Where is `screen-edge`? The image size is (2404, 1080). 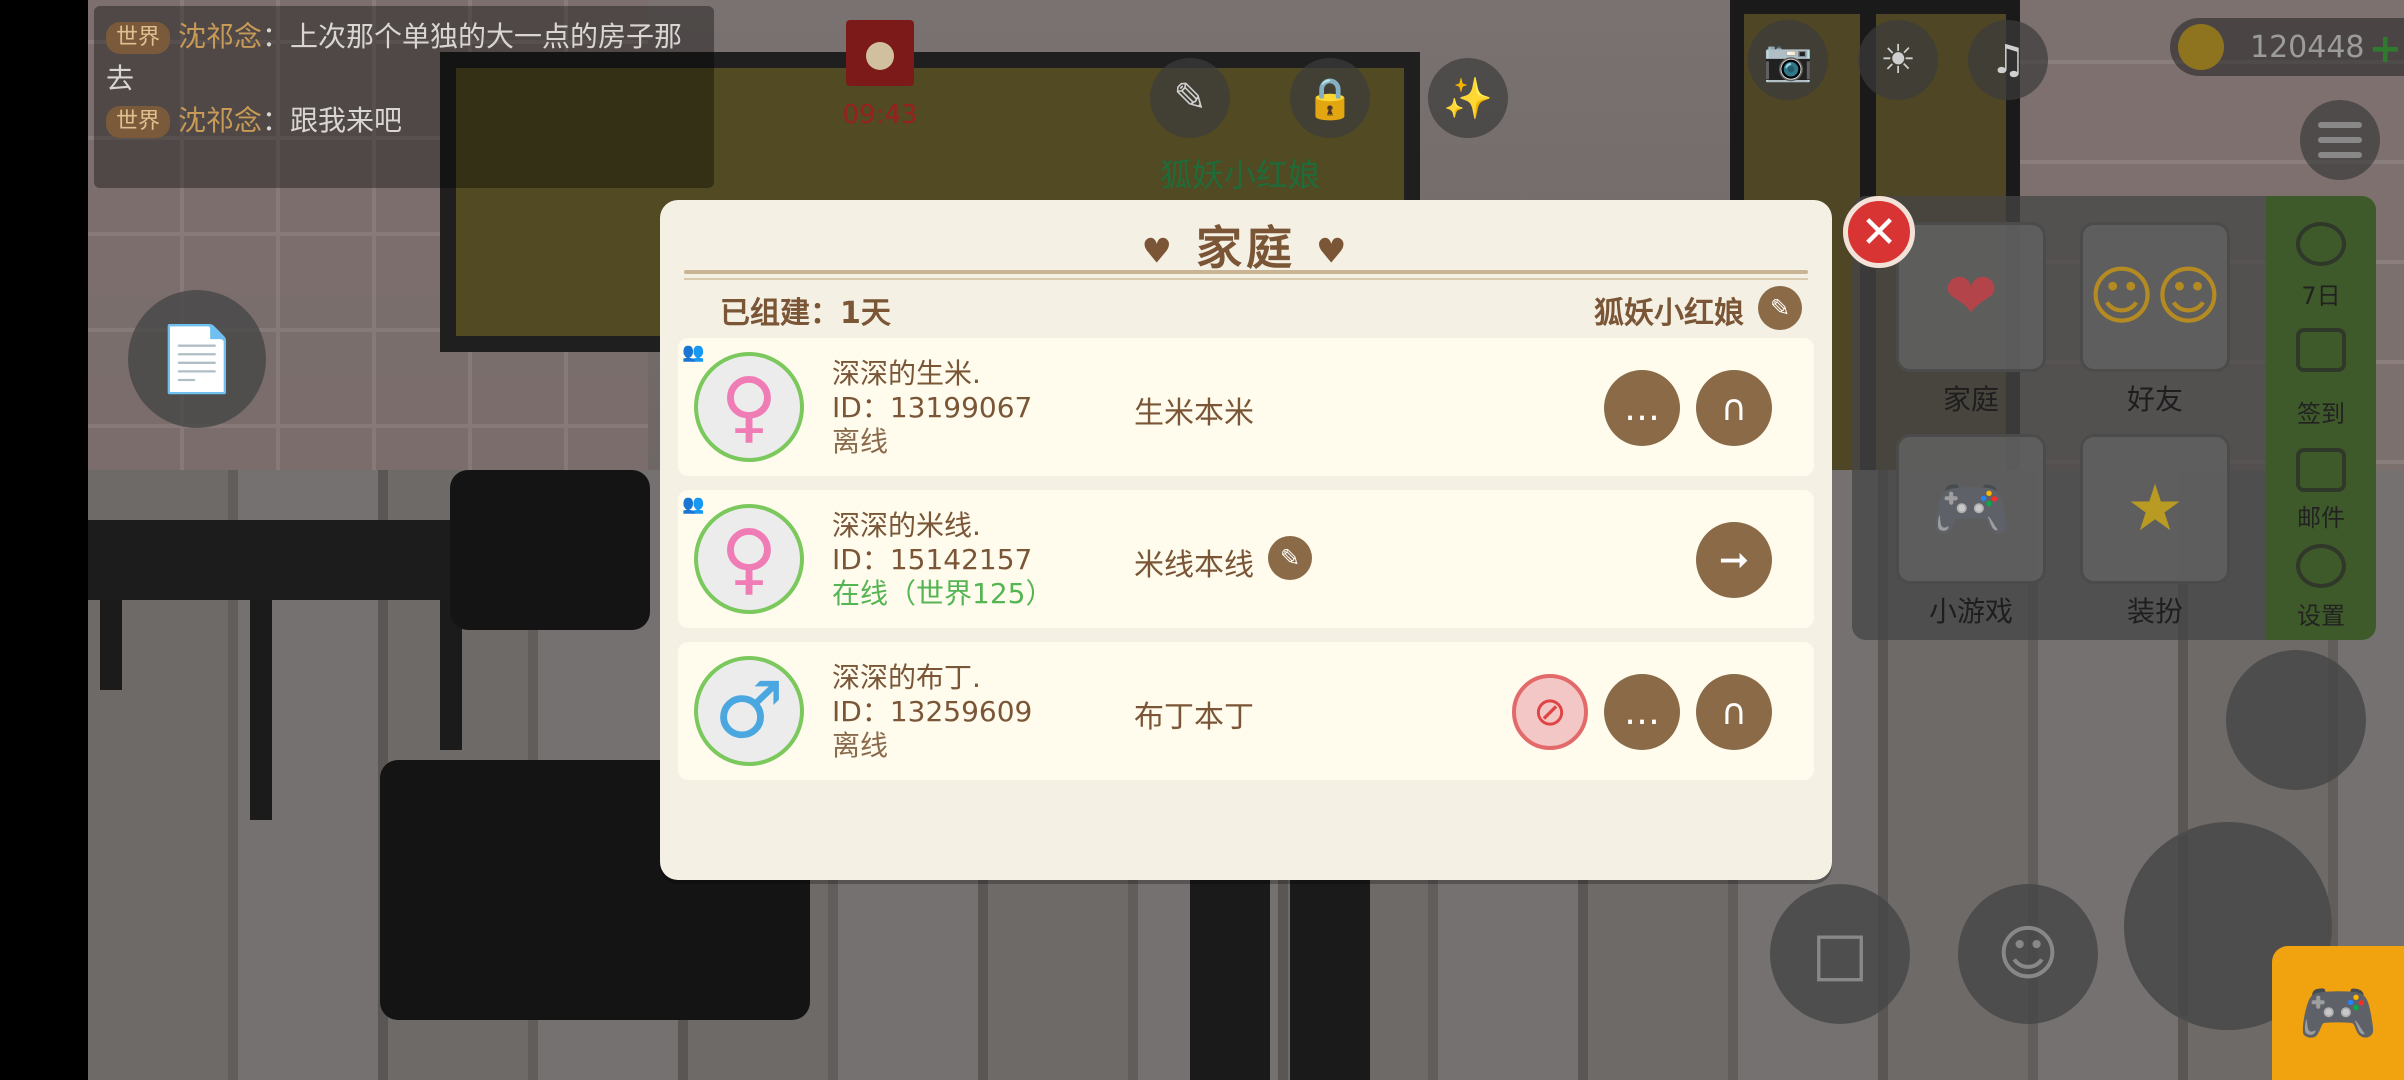
screen-edge is located at coordinates (44, 540).